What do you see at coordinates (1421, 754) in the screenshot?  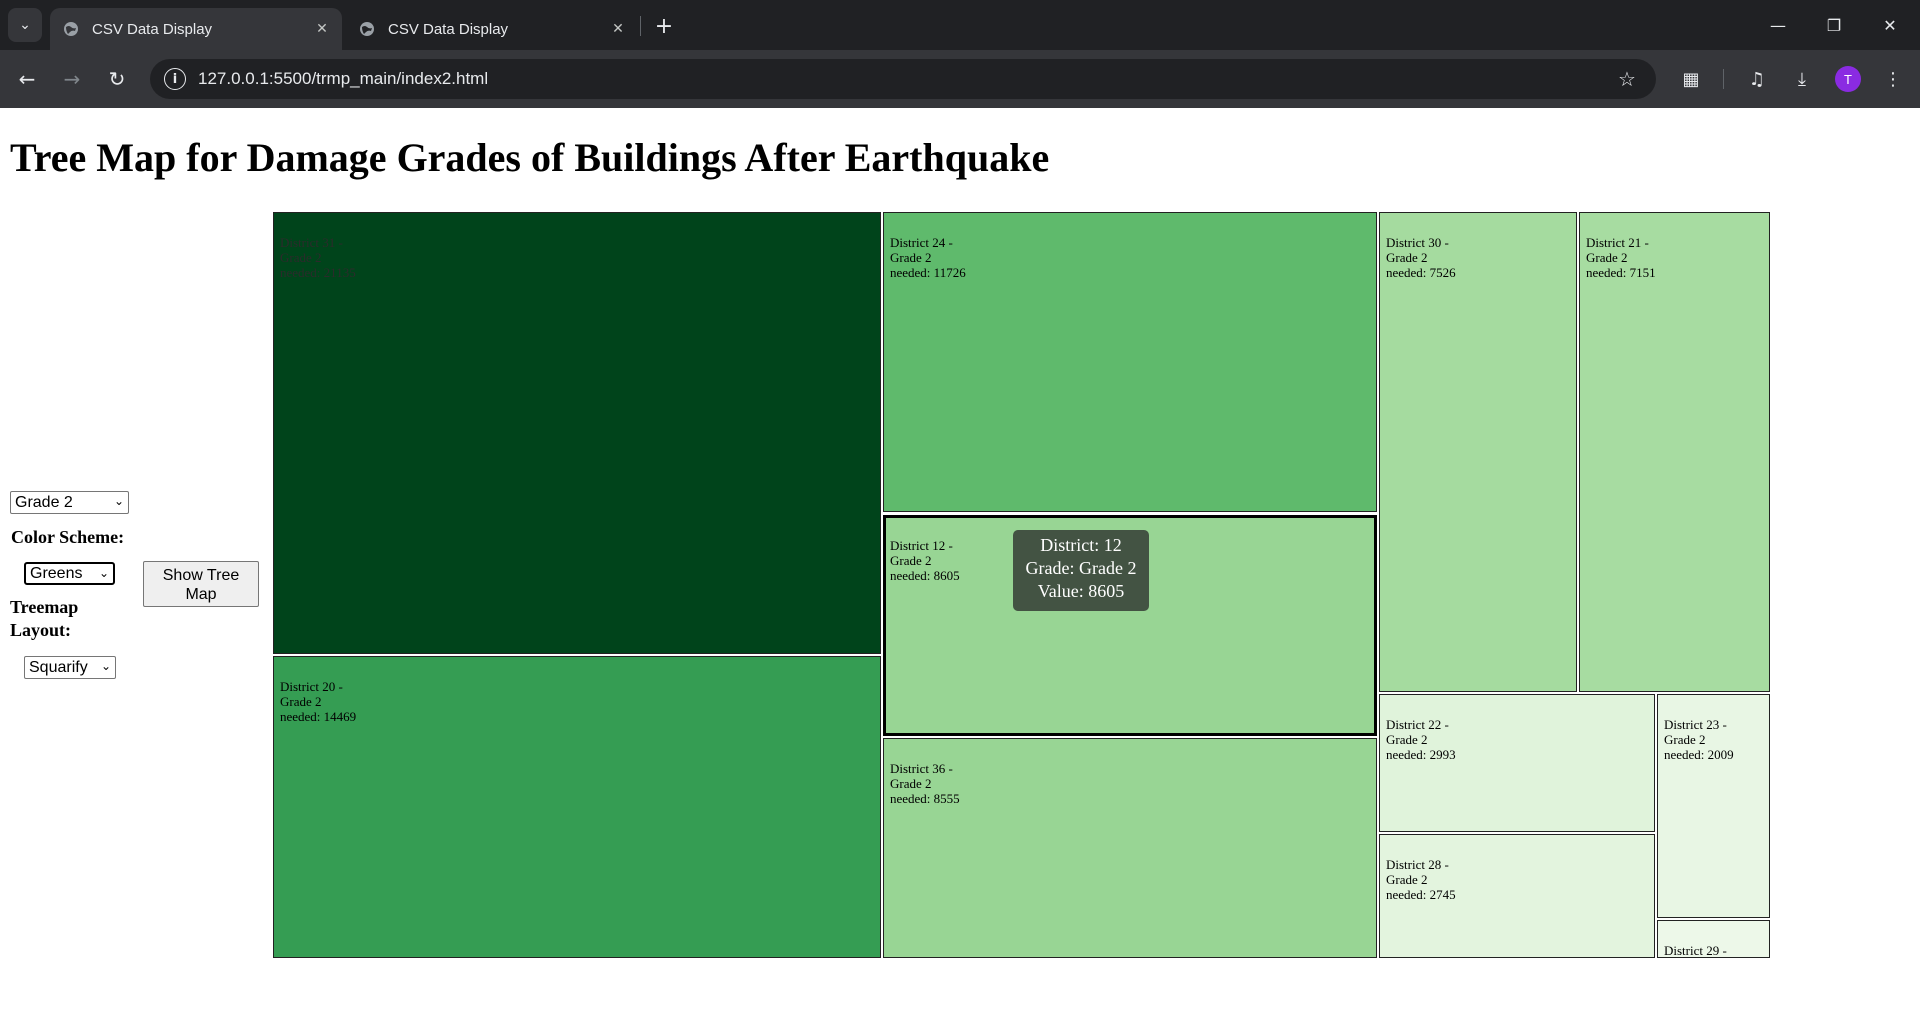 I see `treemap-cell-label: needed: 2993` at bounding box center [1421, 754].